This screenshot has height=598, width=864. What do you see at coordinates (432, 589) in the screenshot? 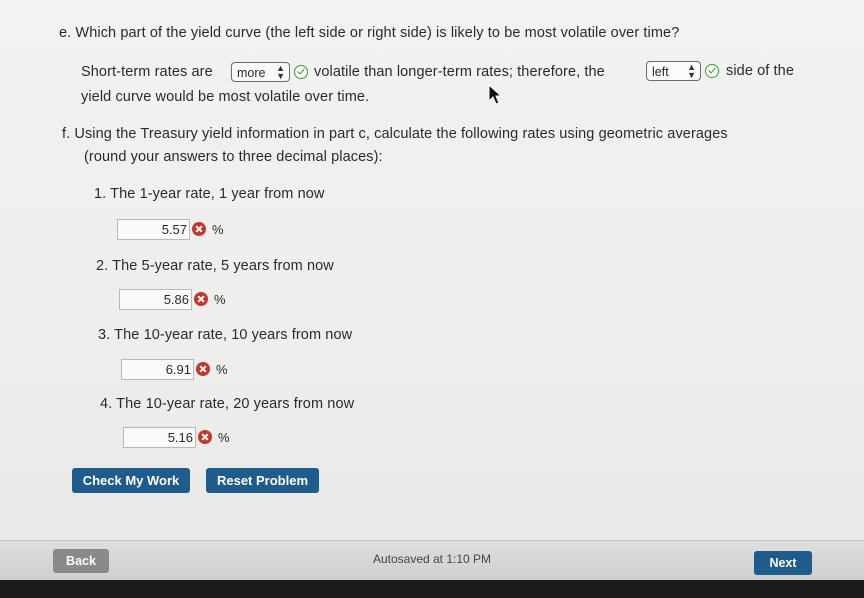
I see `screen-bezel` at bounding box center [432, 589].